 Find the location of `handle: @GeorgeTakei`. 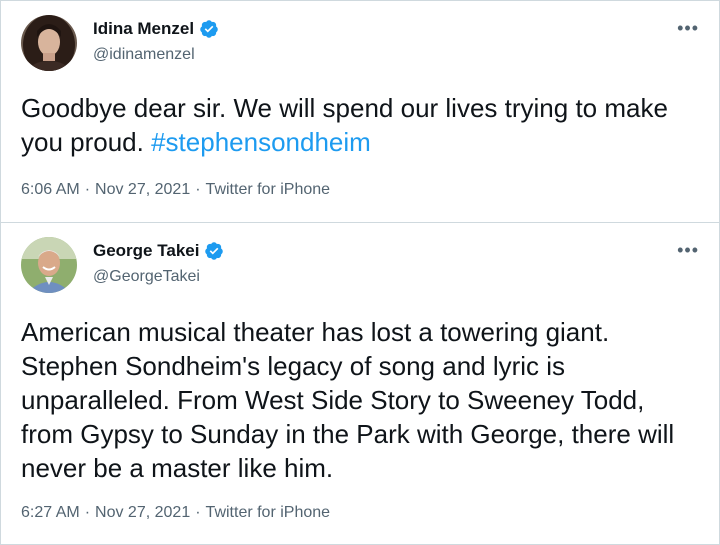

handle: @GeorgeTakei is located at coordinates (146, 277).